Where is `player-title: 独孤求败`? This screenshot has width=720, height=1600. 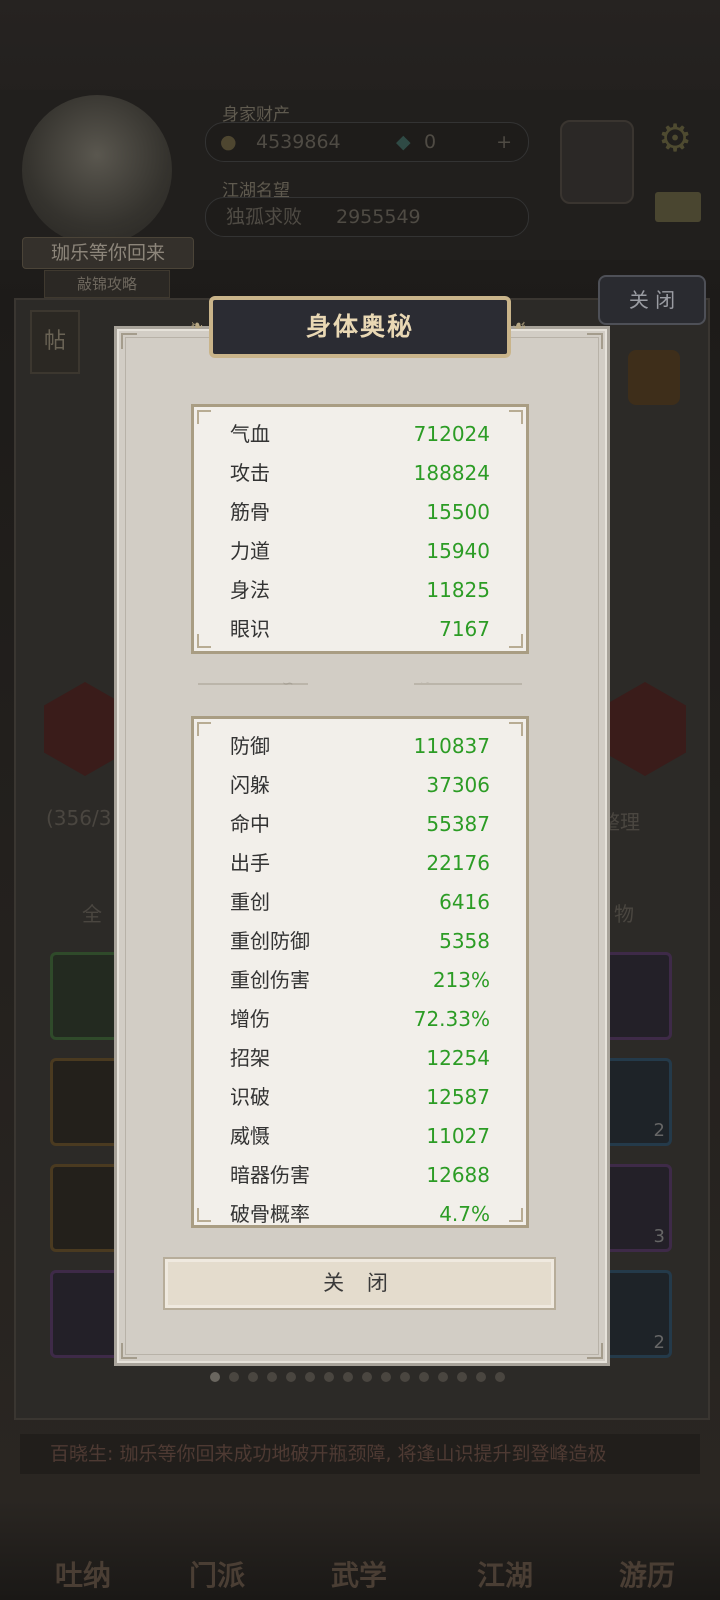 player-title: 独孤求败 is located at coordinates (264, 217).